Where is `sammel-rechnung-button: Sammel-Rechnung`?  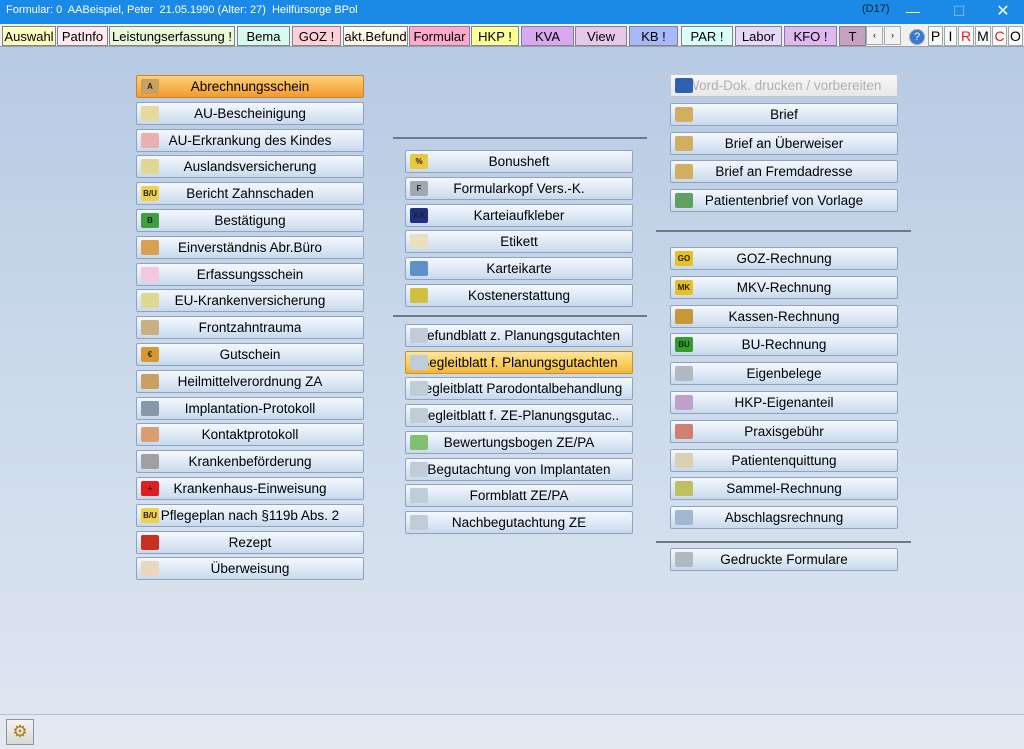
sammel-rechnung-button: Sammel-Rechnung is located at coordinates (784, 489).